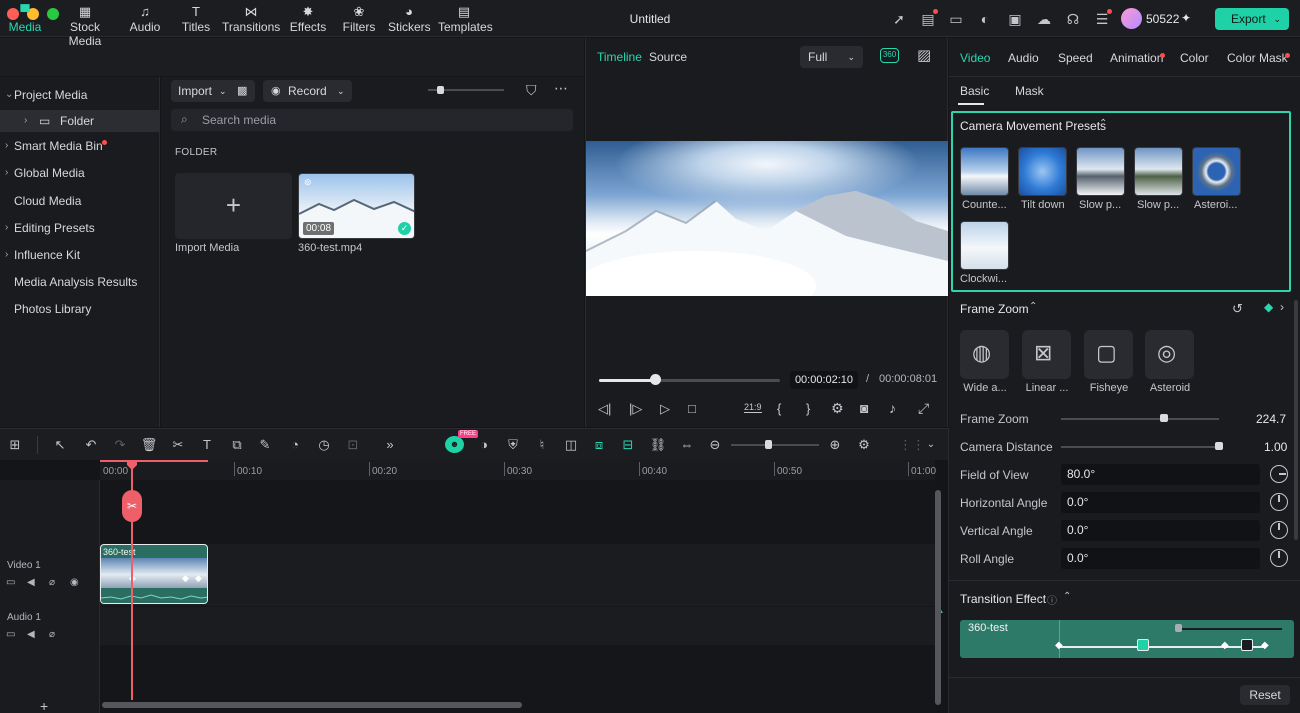 The image size is (1300, 713). I want to click on grid-dots-icon: ⋮⋮, so click(912, 445).